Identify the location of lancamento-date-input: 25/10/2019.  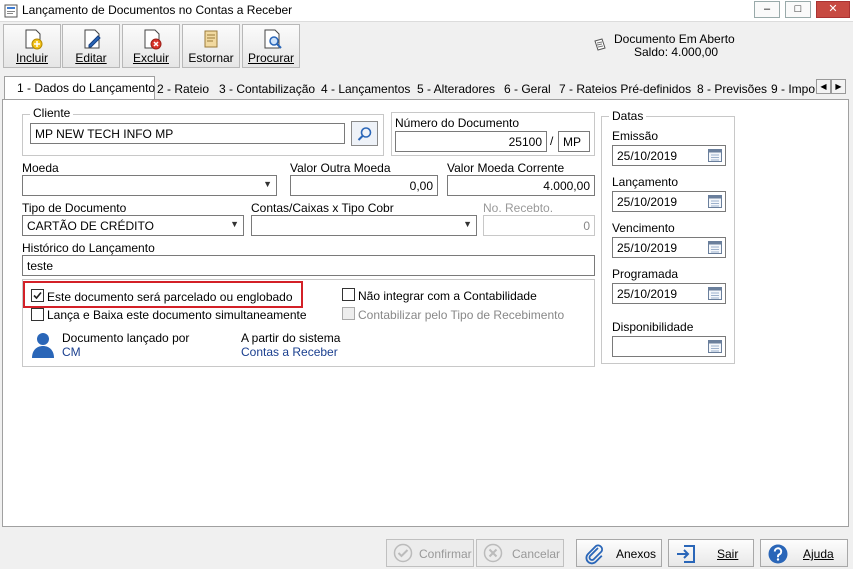
(669, 201).